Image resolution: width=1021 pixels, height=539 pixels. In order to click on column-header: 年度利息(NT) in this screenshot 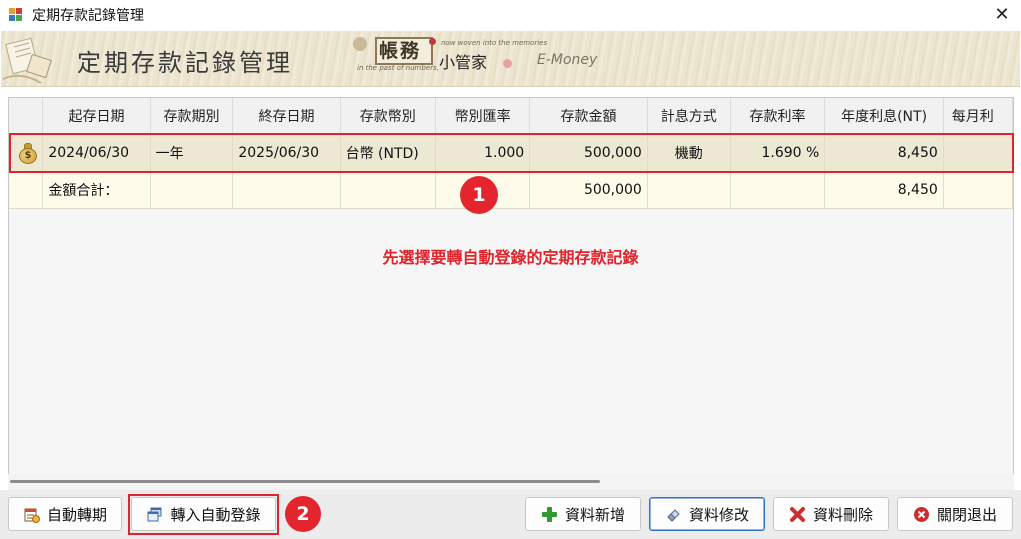, I will do `click(884, 116)`.